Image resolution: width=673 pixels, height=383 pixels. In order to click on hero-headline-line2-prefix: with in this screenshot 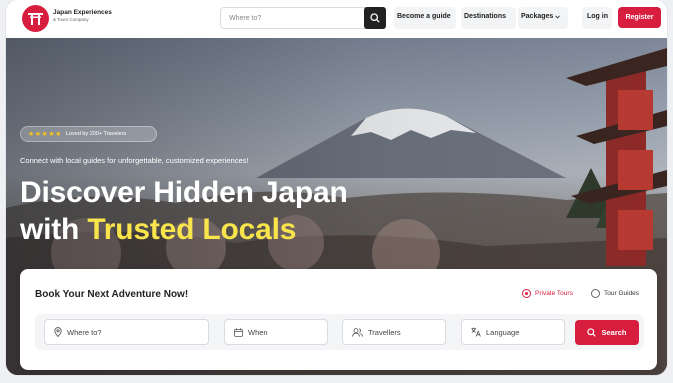, I will do `click(54, 229)`.